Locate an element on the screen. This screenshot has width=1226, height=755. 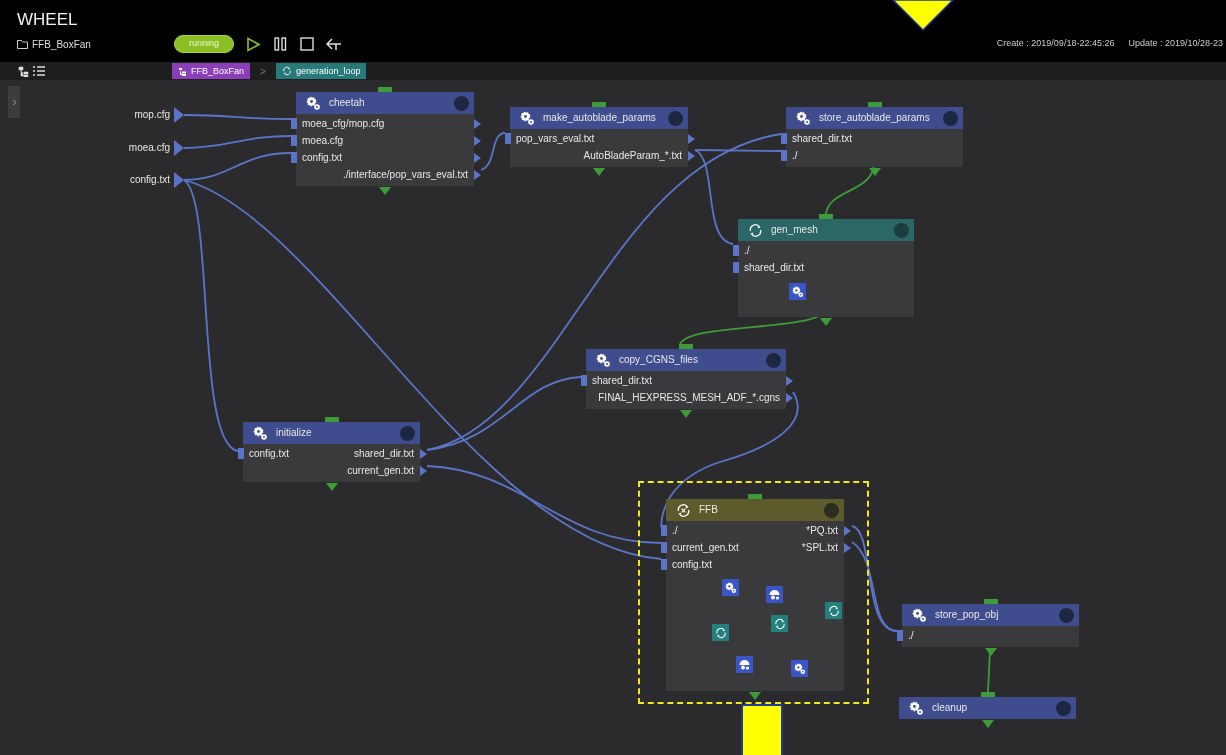
back-icon is located at coordinates (334, 44).